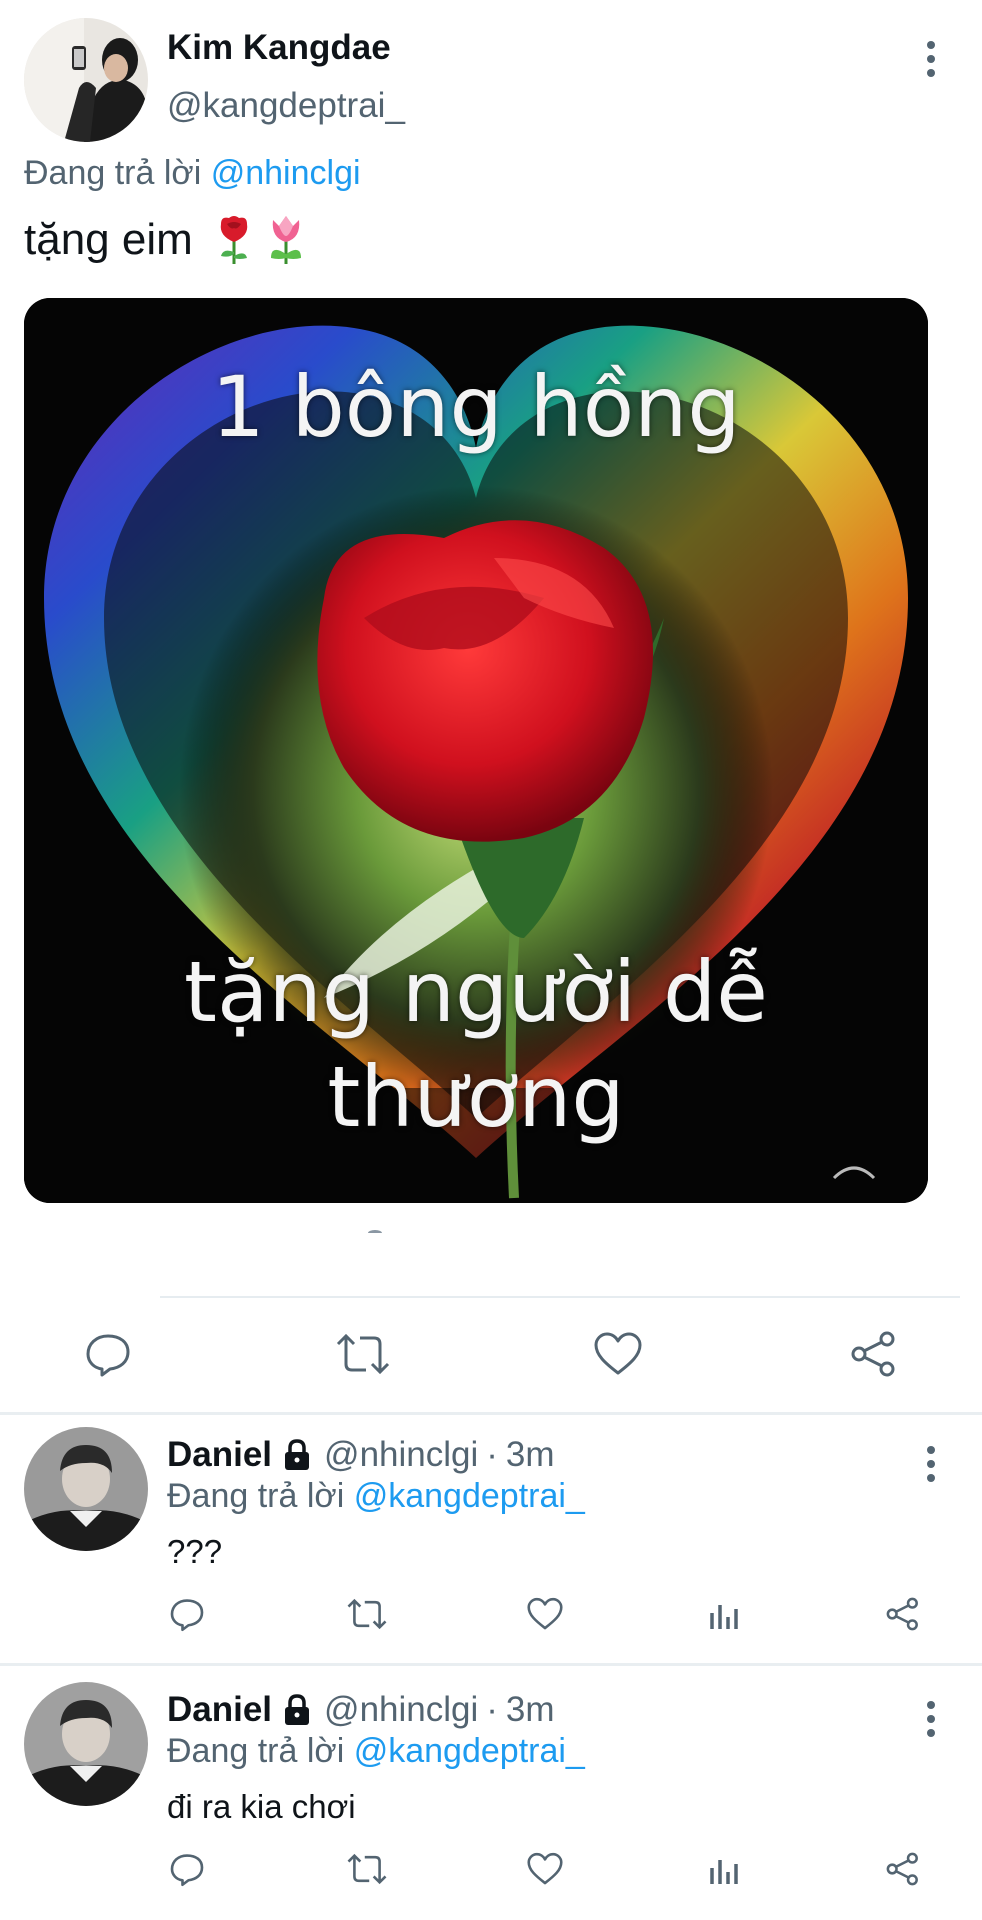 This screenshot has width=982, height=1920. Describe the element at coordinates (195, 1551) in the screenshot. I see `reply-text: ???` at that location.